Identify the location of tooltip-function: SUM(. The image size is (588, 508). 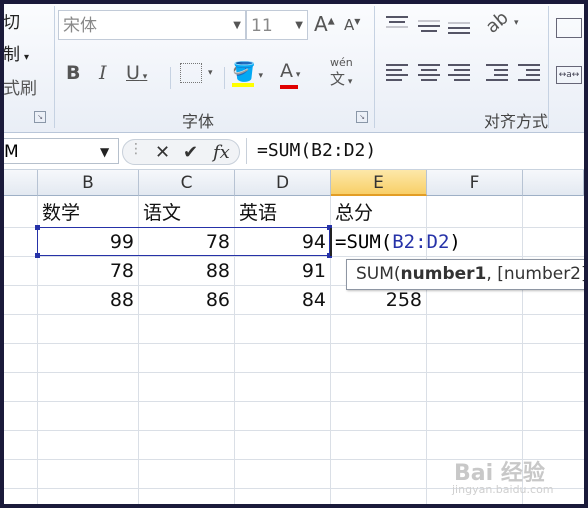
(378, 274).